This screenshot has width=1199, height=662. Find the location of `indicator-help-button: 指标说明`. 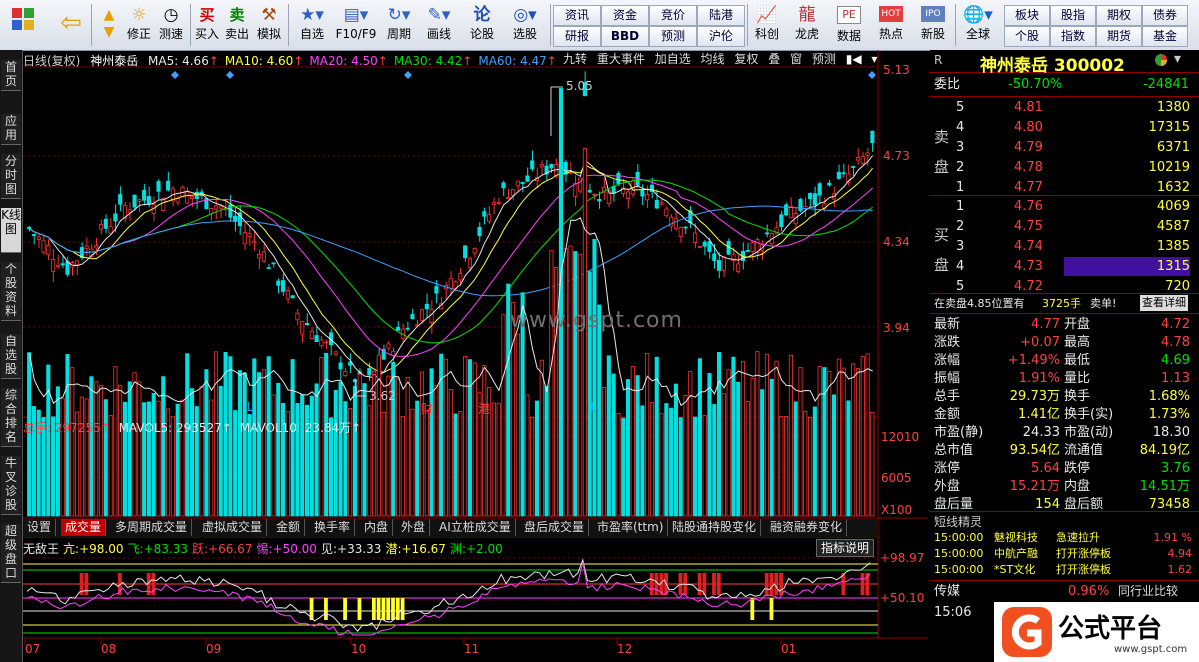

indicator-help-button: 指标说明 is located at coordinates (845, 548).